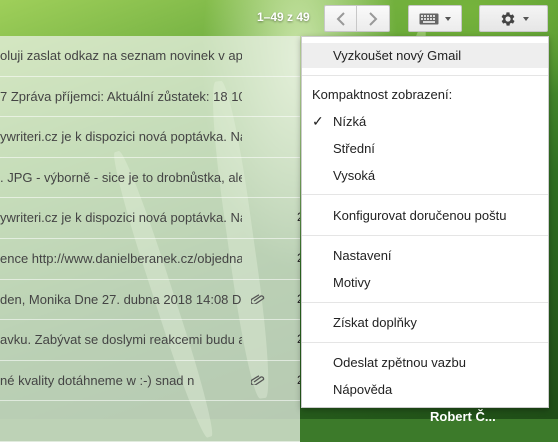 The image size is (558, 442). I want to click on menu-item-settings: Nastavení, so click(425, 255).